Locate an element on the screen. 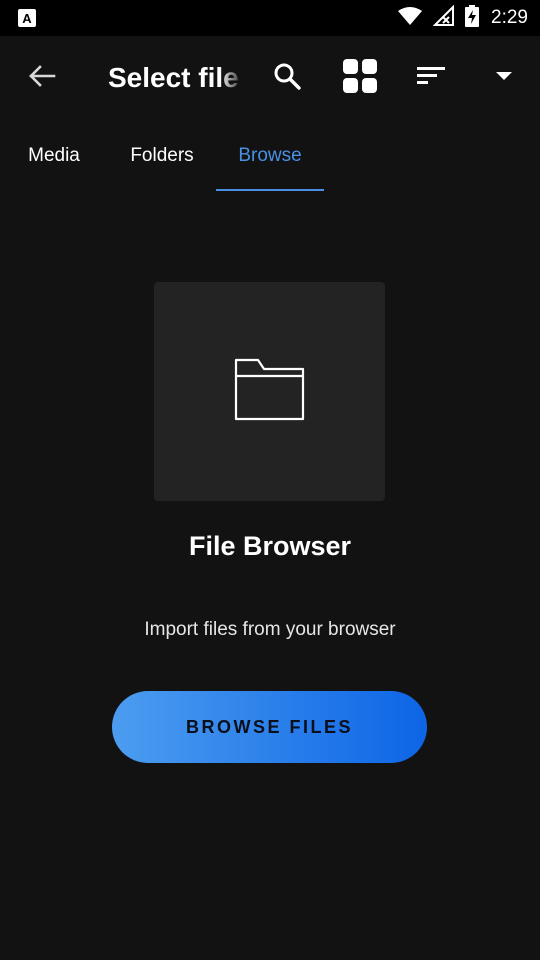 This screenshot has height=960, width=540. folder-tile is located at coordinates (269, 391).